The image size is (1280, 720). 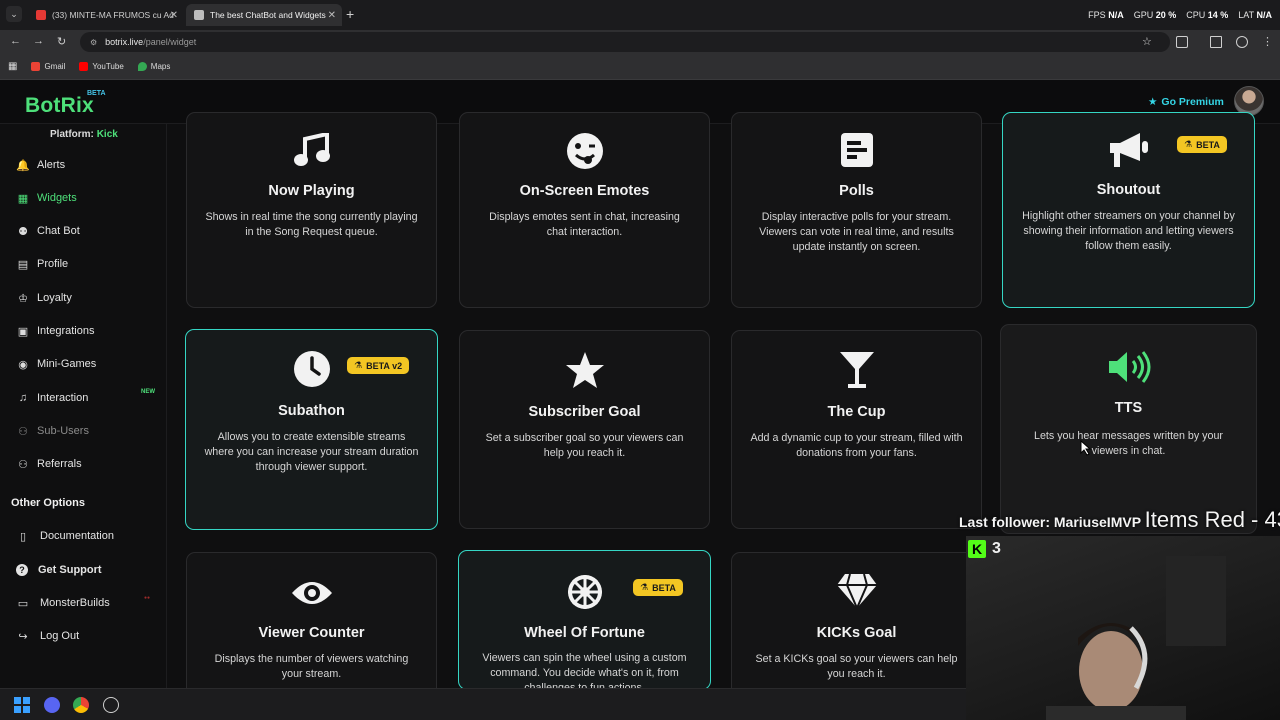 What do you see at coordinates (65, 536) in the screenshot?
I see `sidebar-item-documentation: ▯ Documentation` at bounding box center [65, 536].